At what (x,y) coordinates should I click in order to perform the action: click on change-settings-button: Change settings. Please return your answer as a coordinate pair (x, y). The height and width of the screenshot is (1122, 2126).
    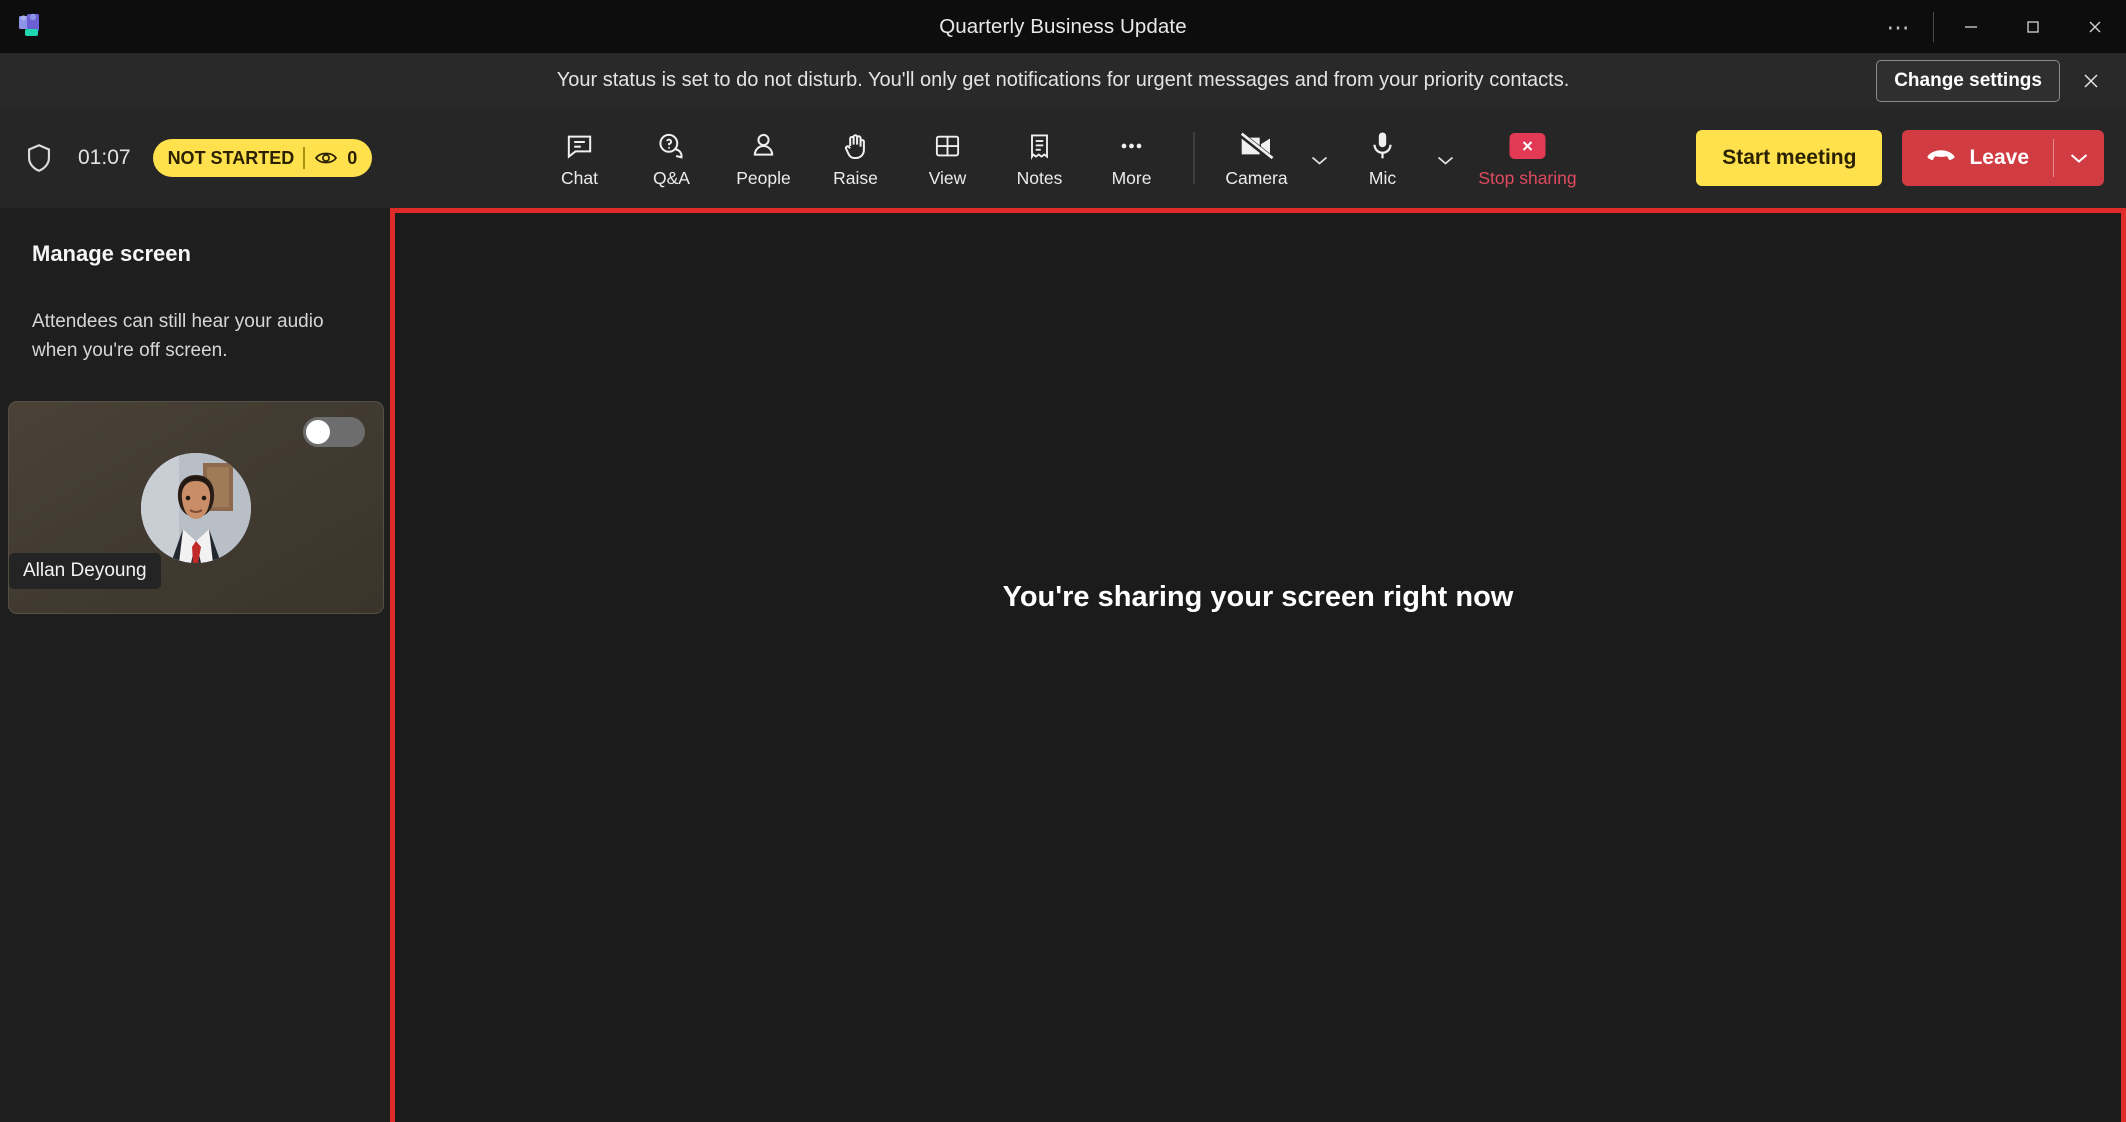
    Looking at the image, I should click on (1968, 80).